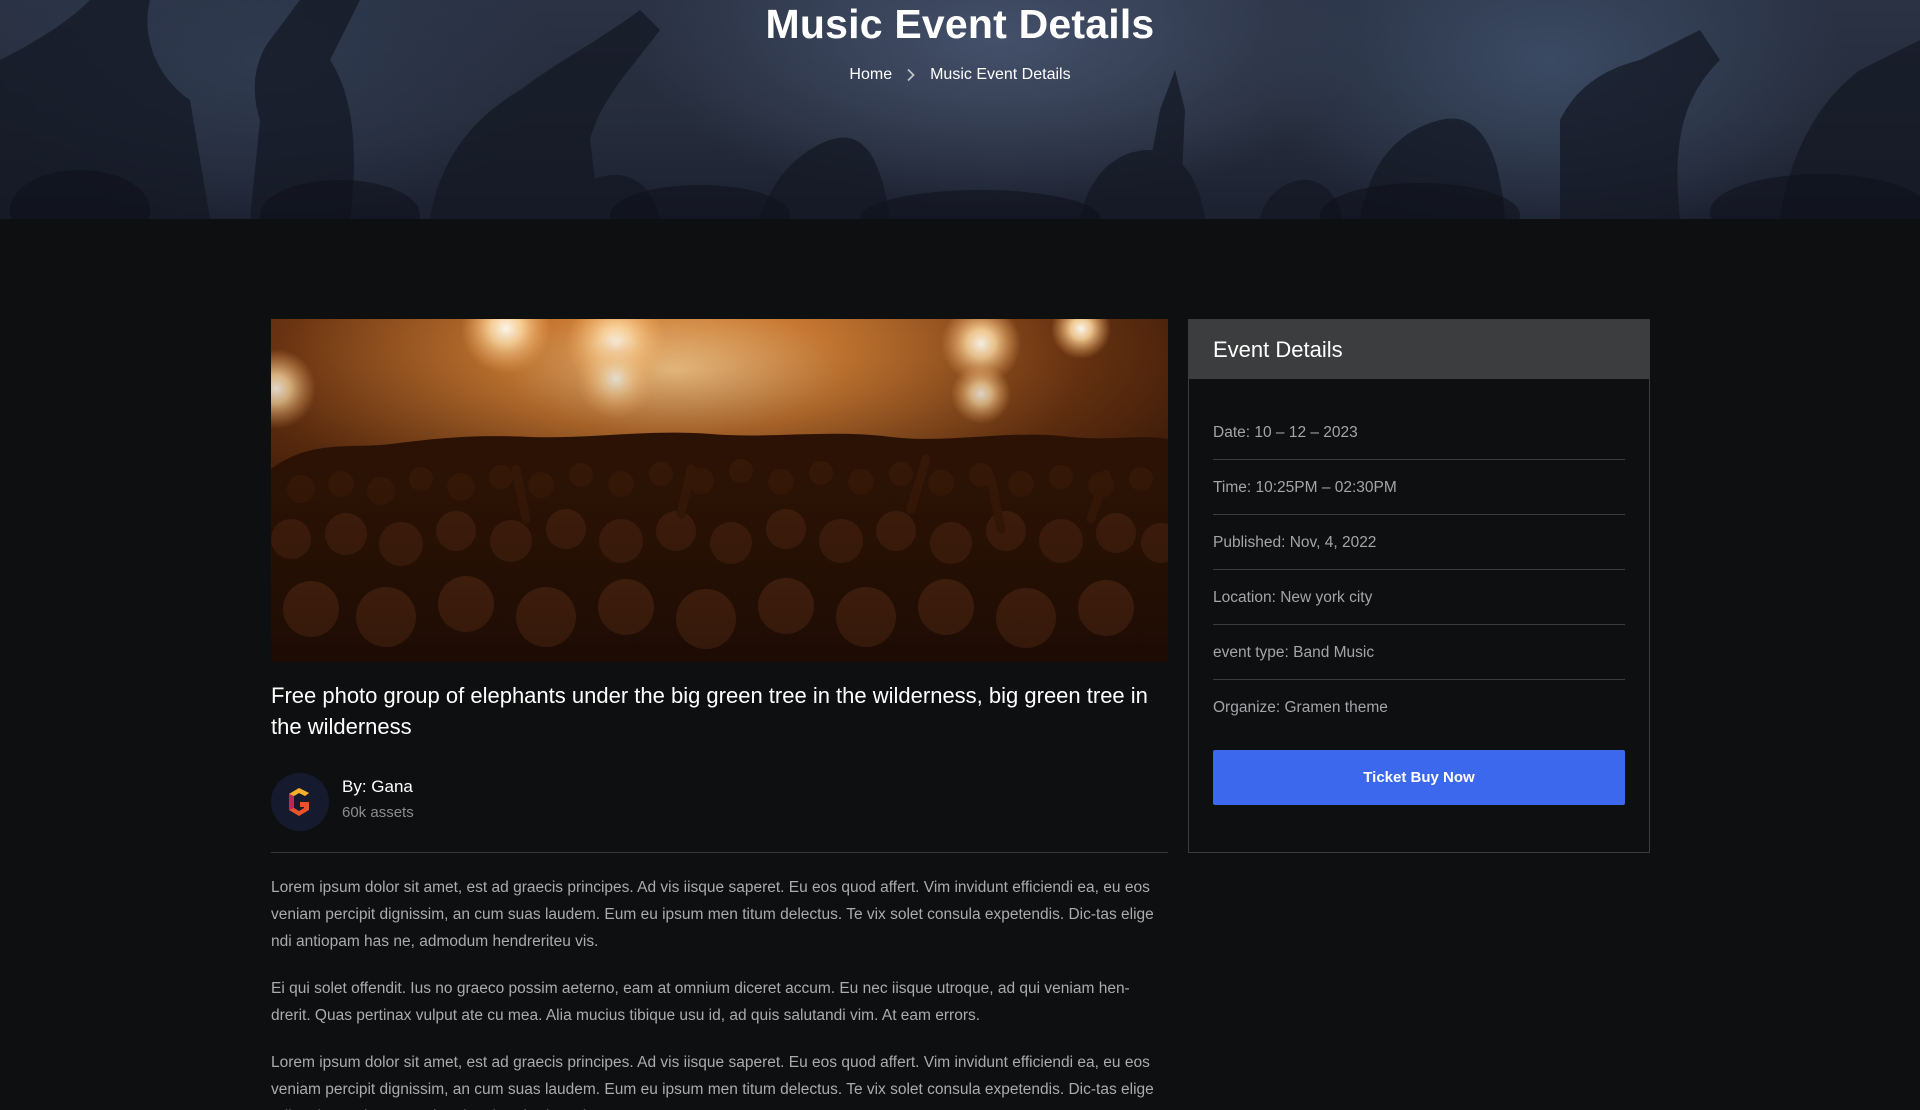 The image size is (1920, 1110). What do you see at coordinates (911, 75) in the screenshot?
I see `chevron-right-icon` at bounding box center [911, 75].